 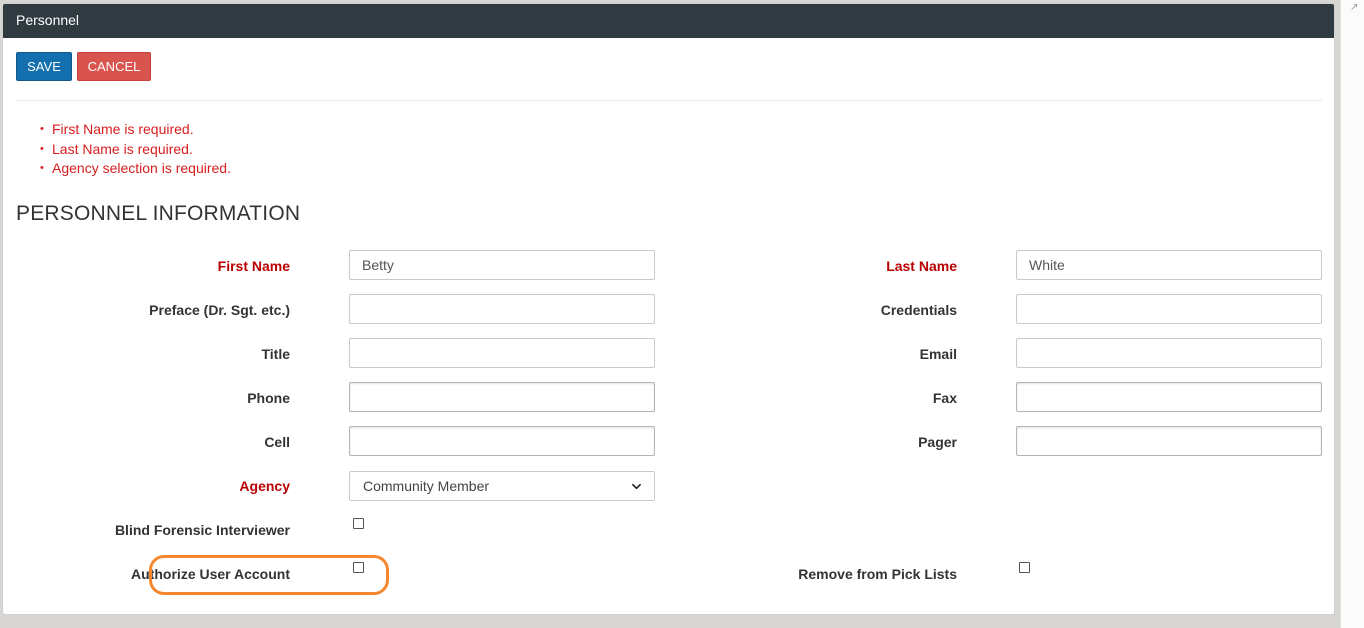 What do you see at coordinates (1354, 7) in the screenshot?
I see `scroll-corner-icon: ↗` at bounding box center [1354, 7].